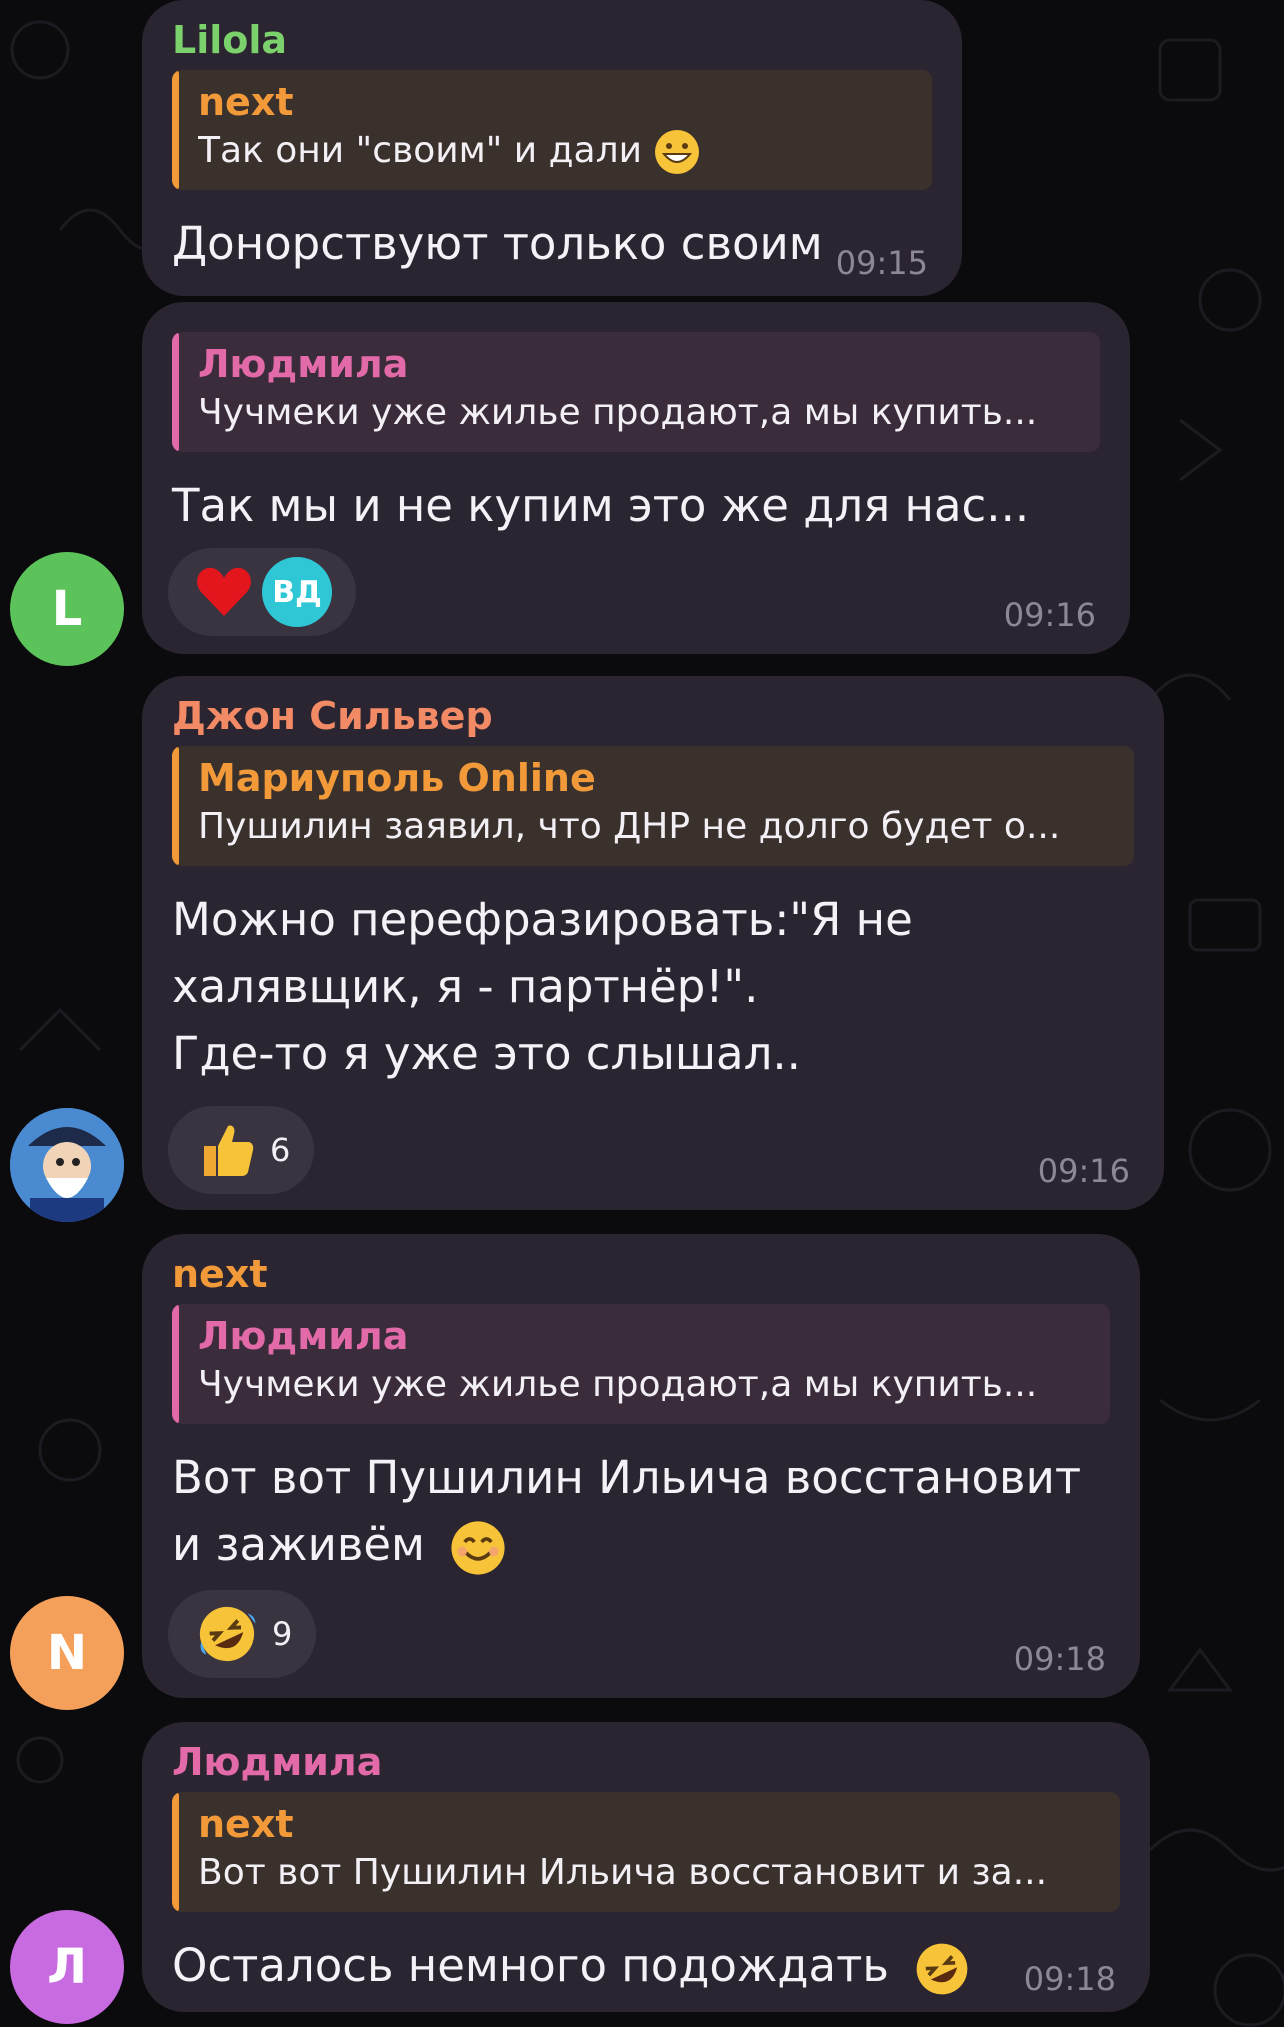  Describe the element at coordinates (653, 716) in the screenshot. I see `sender-name: Джон Сильвер` at that location.